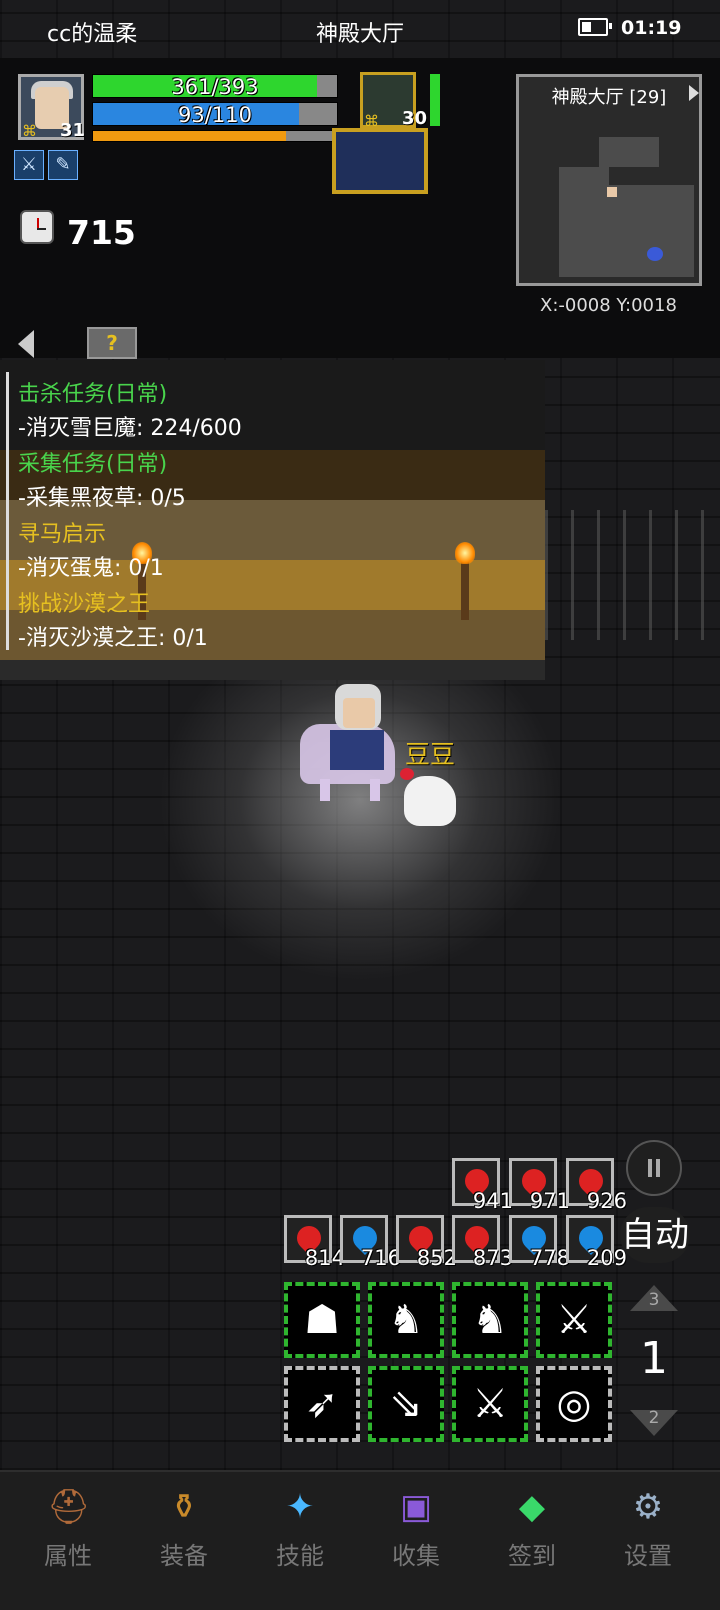 The image size is (720, 1610). What do you see at coordinates (654, 1358) in the screenshot?
I see `skill-page-current: 1` at bounding box center [654, 1358].